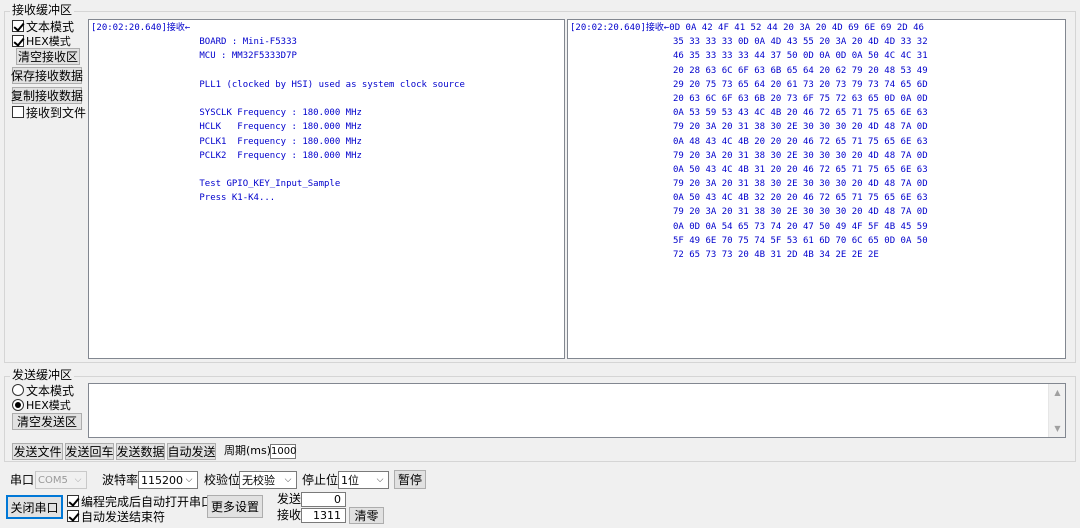 Image resolution: width=1080 pixels, height=528 pixels. Describe the element at coordinates (42, 10) in the screenshot. I see `receive-buffer-title: 接收缓冲区` at that location.